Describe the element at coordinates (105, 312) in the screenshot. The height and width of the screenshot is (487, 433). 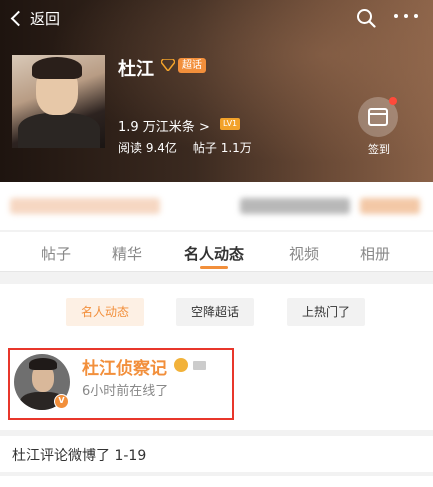
I see `chip-celebrity-updates: 名人动态` at that location.